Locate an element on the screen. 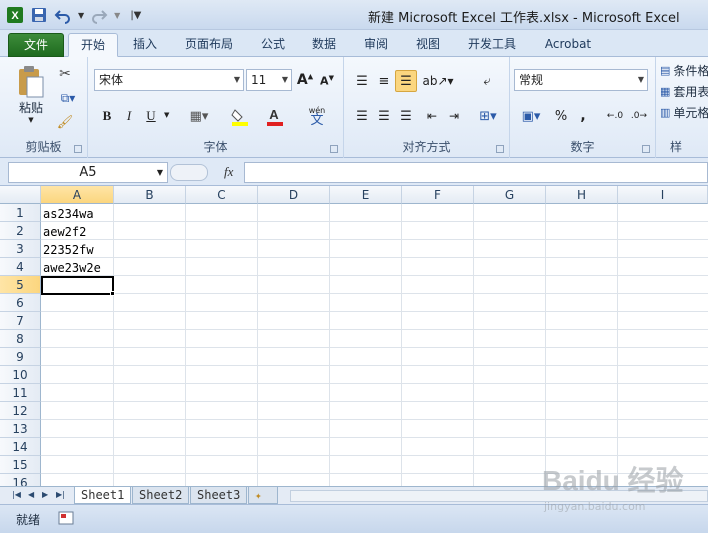  sheet-tab-sheet1: Sheet1 is located at coordinates (103, 495).